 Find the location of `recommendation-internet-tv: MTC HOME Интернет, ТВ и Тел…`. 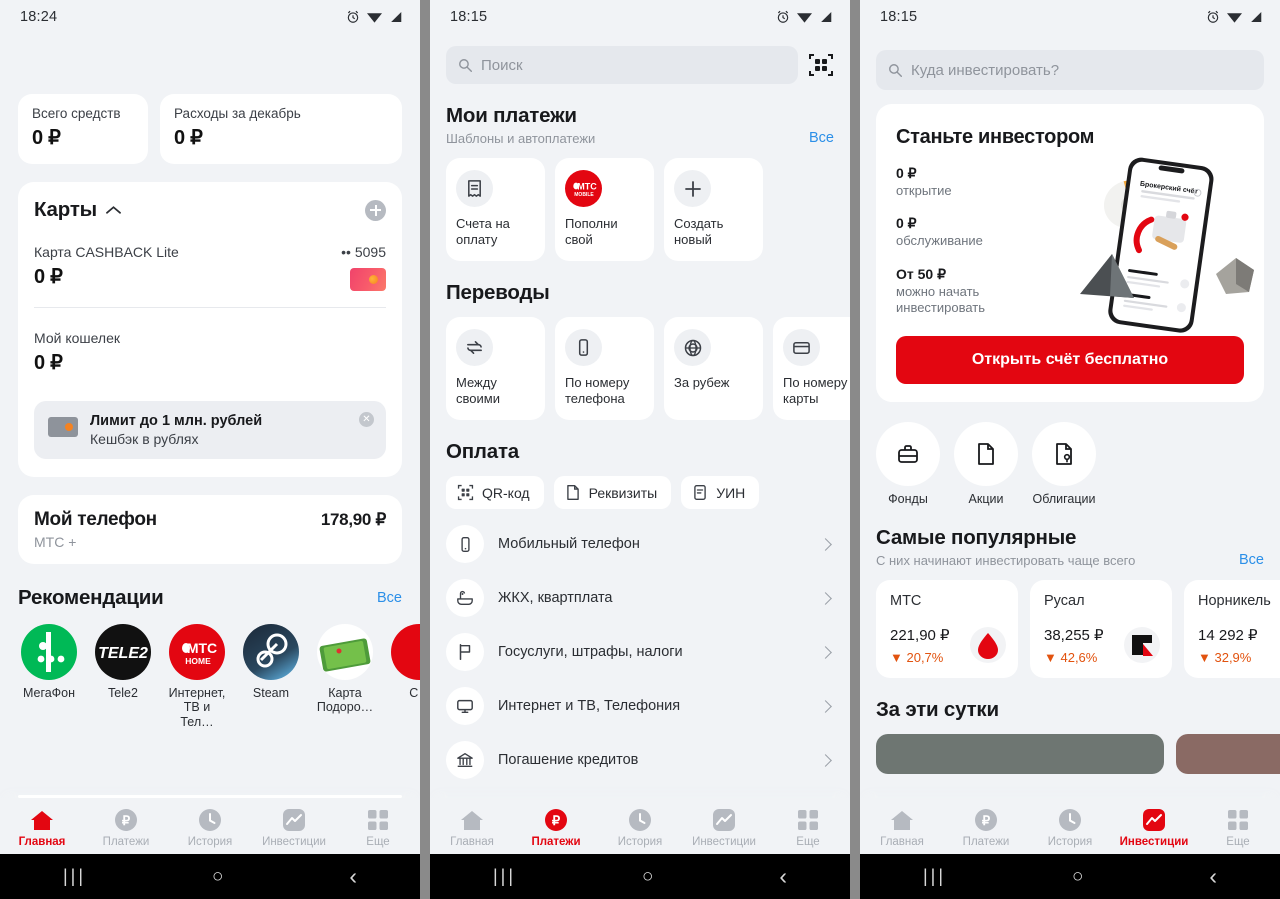

recommendation-internet-tv: MTC HOME Интернет, ТВ и Тел… is located at coordinates (197, 676).